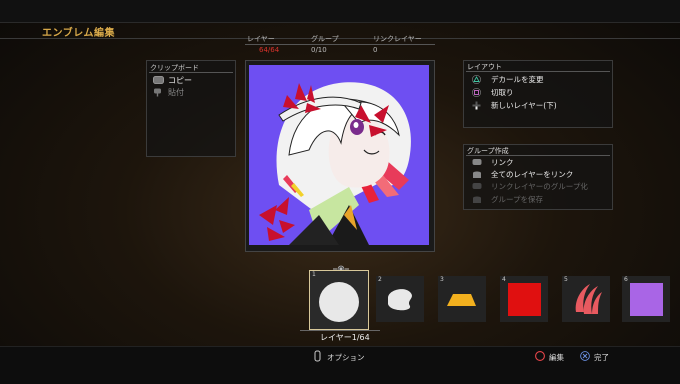  I want to click on screen-title: エンブレム編集, so click(78, 33).